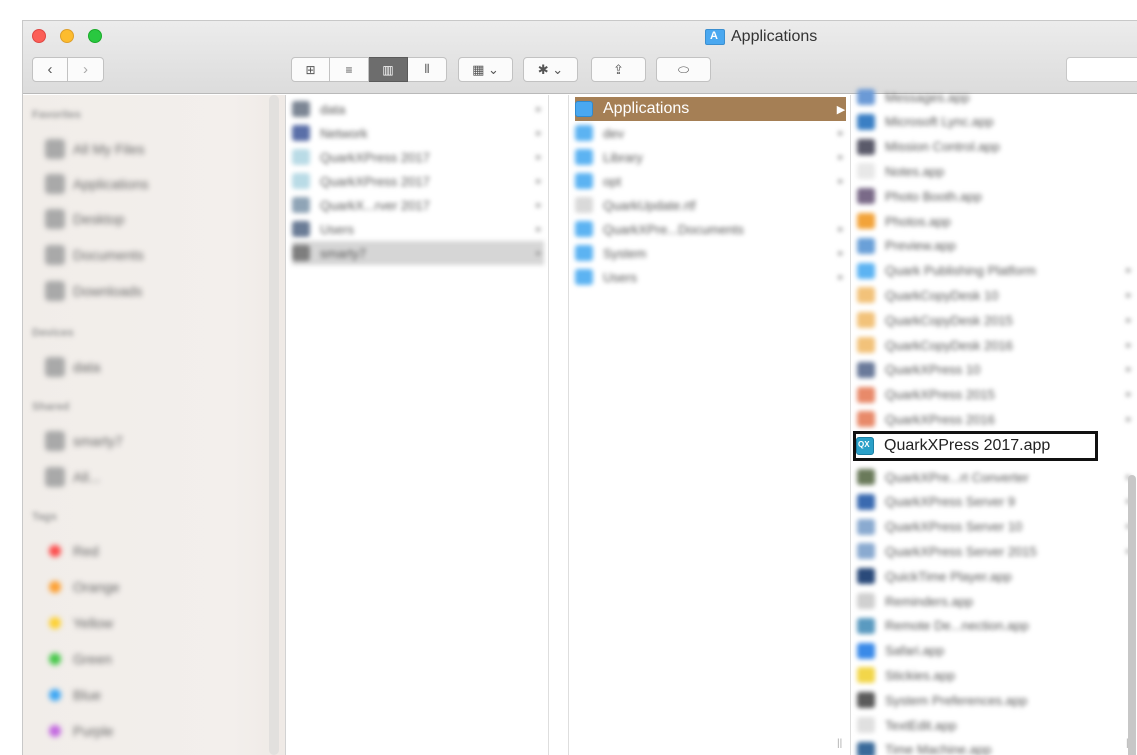 This screenshot has height=755, width=1137. I want to click on sidebar-tag-orange: Orange, so click(82, 587).